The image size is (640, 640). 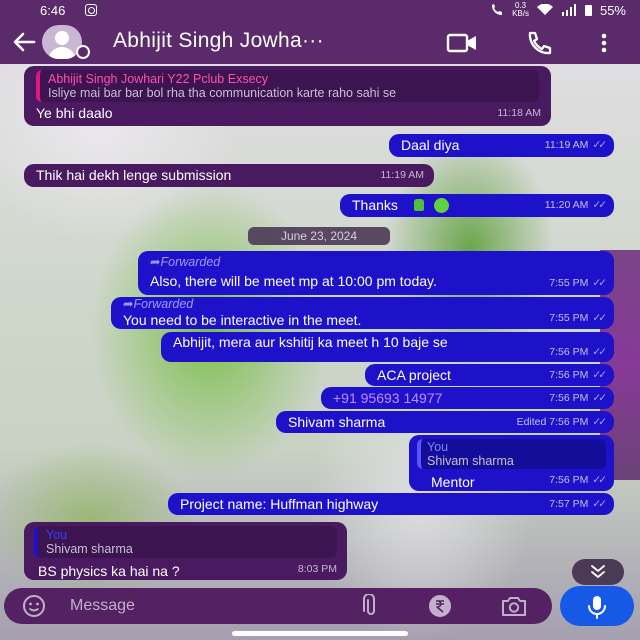 What do you see at coordinates (337, 422) in the screenshot?
I see `message-text: Shivam sharma` at bounding box center [337, 422].